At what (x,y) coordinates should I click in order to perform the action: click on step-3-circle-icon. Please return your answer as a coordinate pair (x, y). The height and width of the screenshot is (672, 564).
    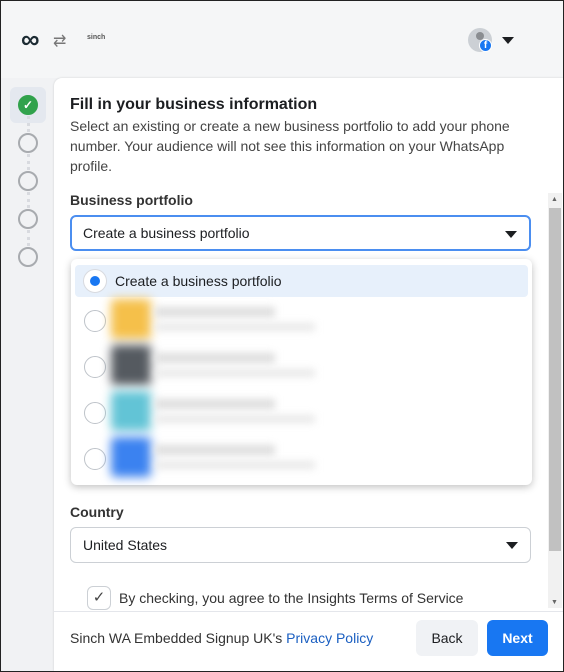
    Looking at the image, I should click on (28, 181).